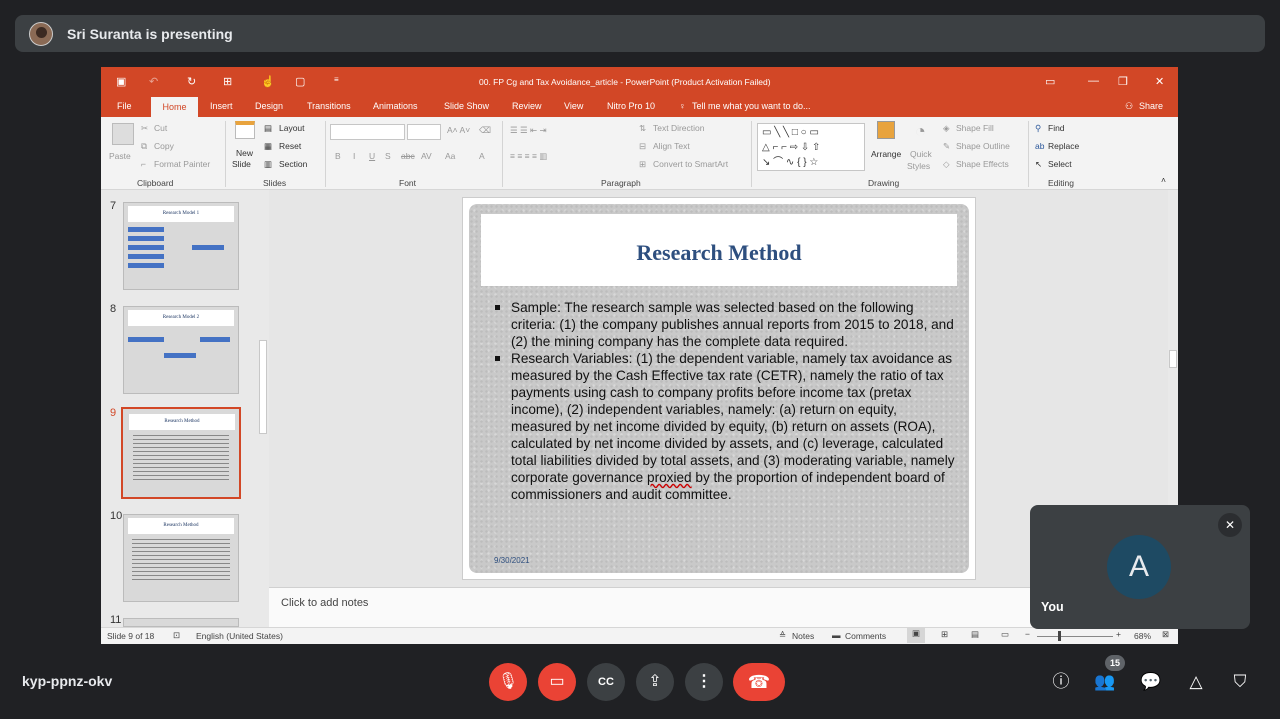 Image resolution: width=1280 pixels, height=719 pixels. Describe the element at coordinates (395, 106) in the screenshot. I see `tab-animations: Animations` at that location.